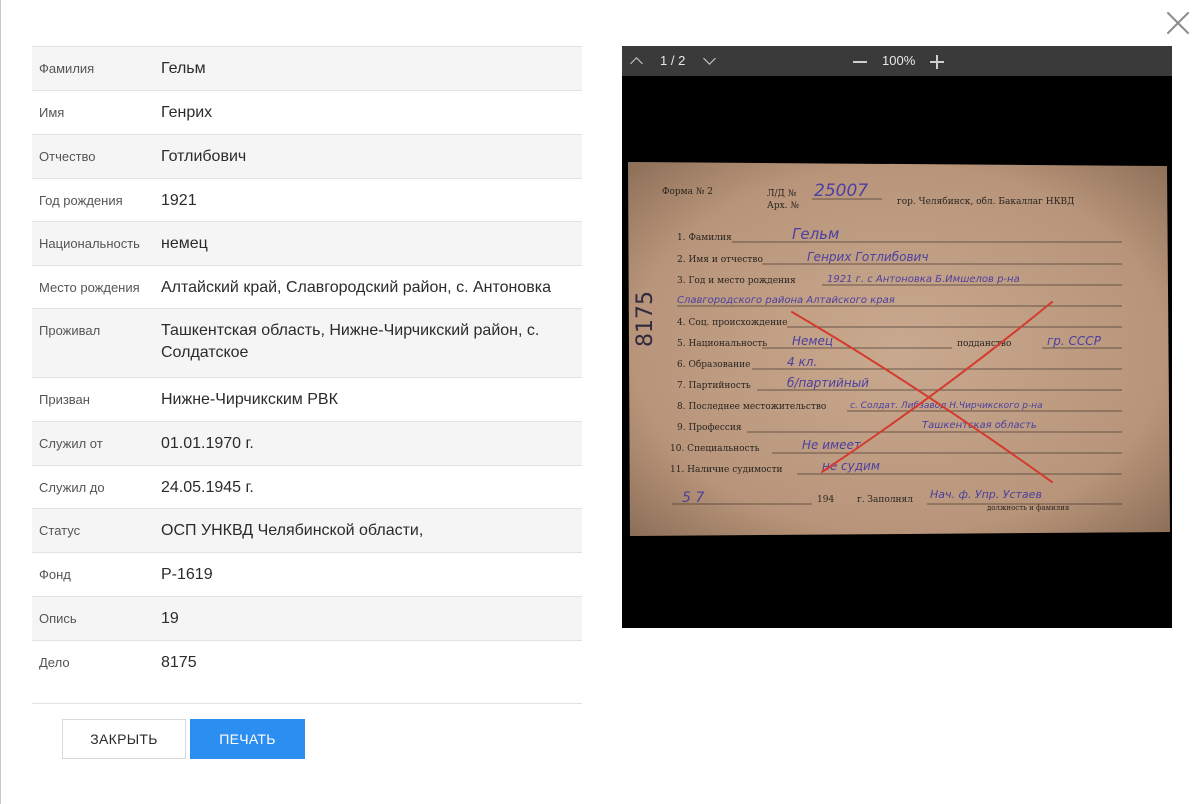 The width and height of the screenshot is (1201, 804). What do you see at coordinates (722, 344) in the screenshot?
I see `card-line-label: 5. Национальность` at bounding box center [722, 344].